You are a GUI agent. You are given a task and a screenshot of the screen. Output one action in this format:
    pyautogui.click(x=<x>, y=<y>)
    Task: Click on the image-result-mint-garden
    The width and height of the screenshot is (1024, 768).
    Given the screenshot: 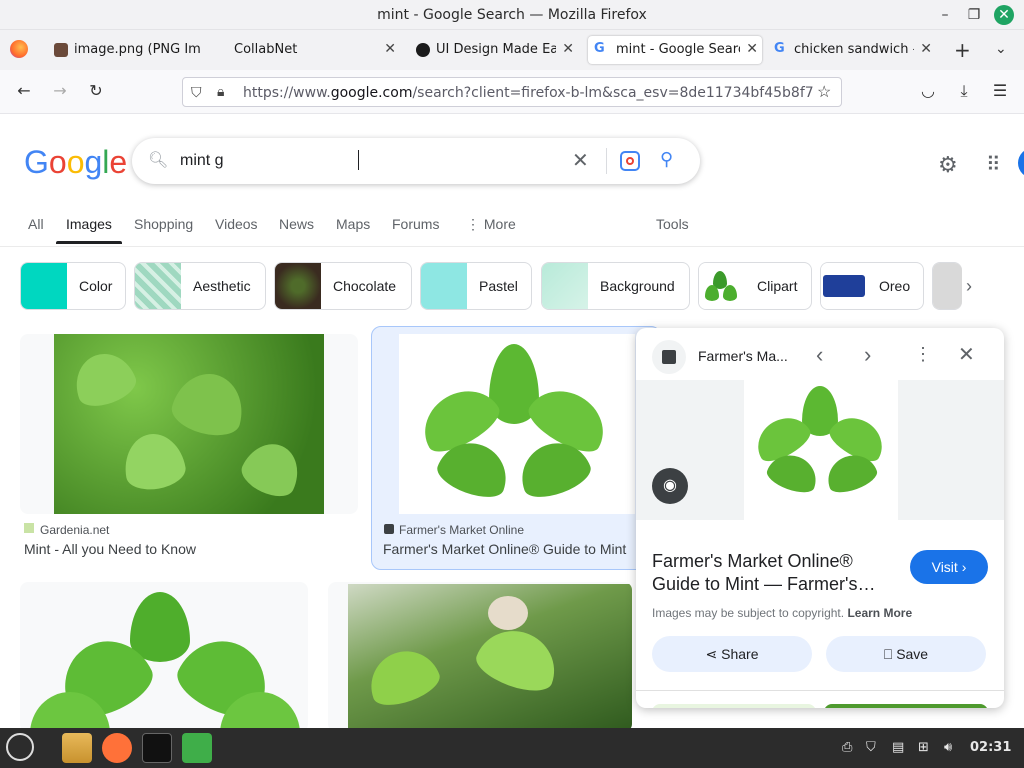 What is the action you would take?
    pyautogui.click(x=480, y=655)
    